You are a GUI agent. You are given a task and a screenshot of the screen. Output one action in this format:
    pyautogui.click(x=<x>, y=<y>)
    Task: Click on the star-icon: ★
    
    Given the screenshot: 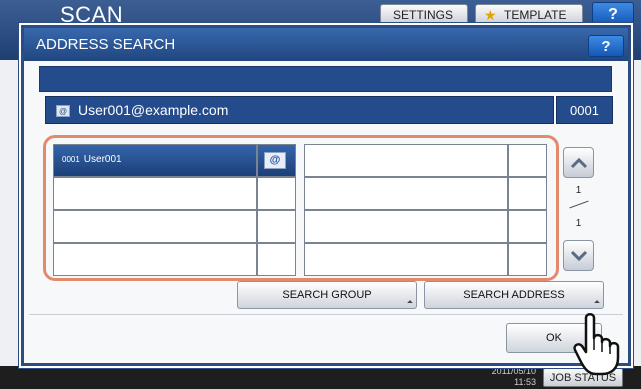 What is the action you would take?
    pyautogui.click(x=490, y=15)
    